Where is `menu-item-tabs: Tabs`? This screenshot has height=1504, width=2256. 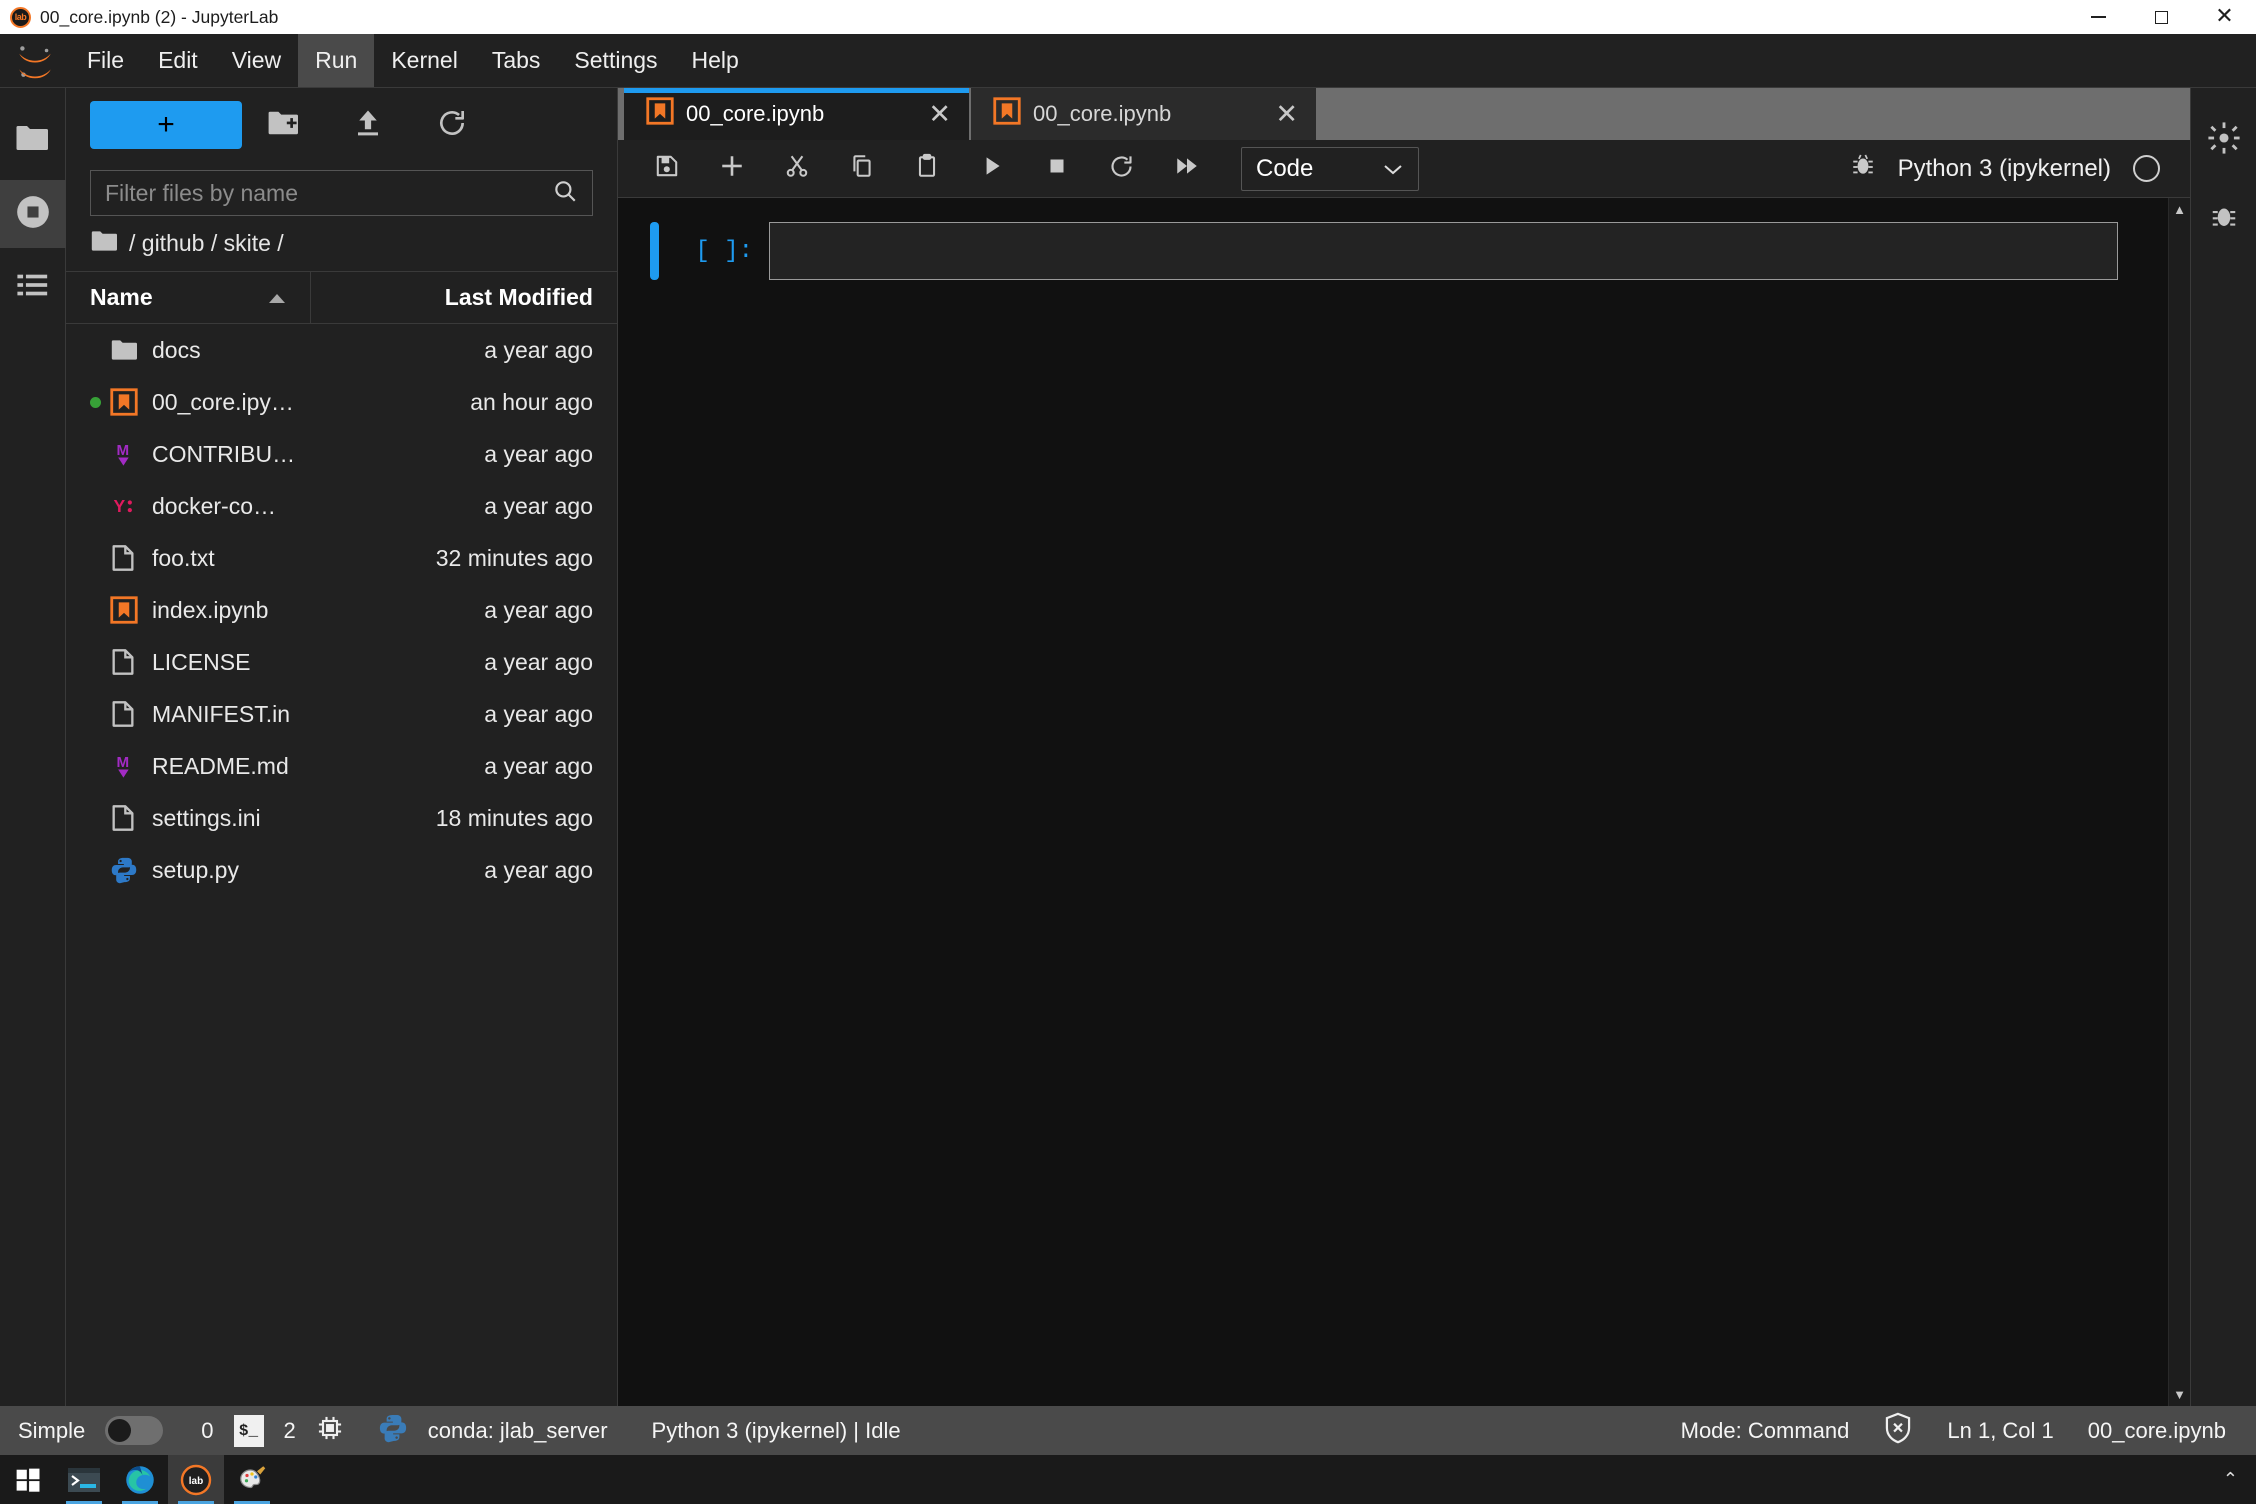
menu-item-tabs: Tabs is located at coordinates (516, 60).